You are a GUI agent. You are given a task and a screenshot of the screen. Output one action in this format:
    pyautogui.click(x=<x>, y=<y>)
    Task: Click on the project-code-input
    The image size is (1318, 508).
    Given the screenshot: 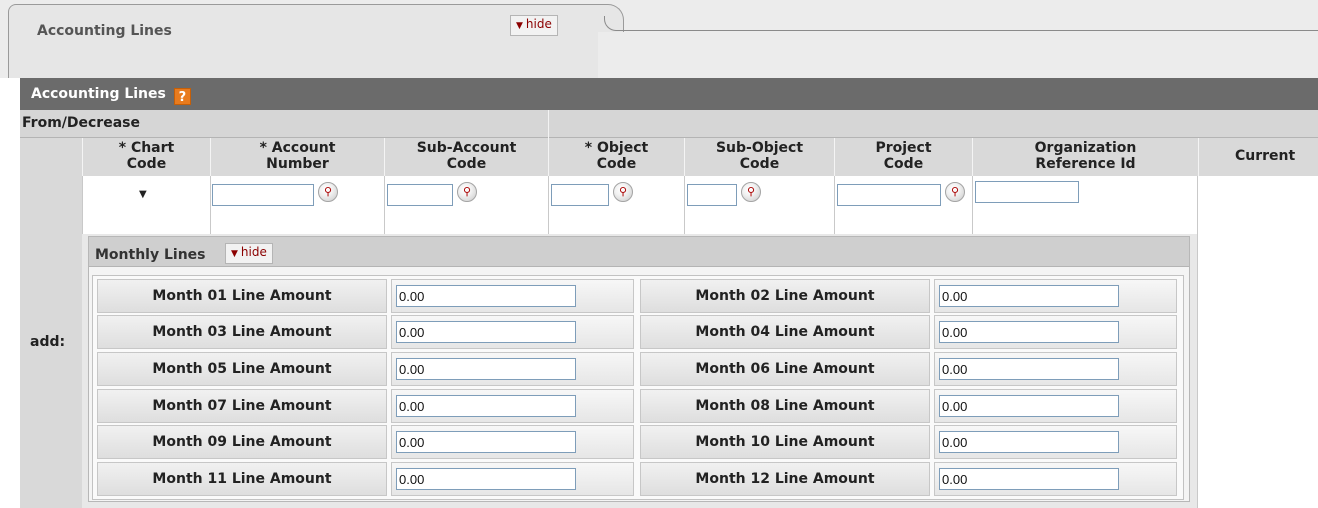 What is the action you would take?
    pyautogui.click(x=889, y=195)
    